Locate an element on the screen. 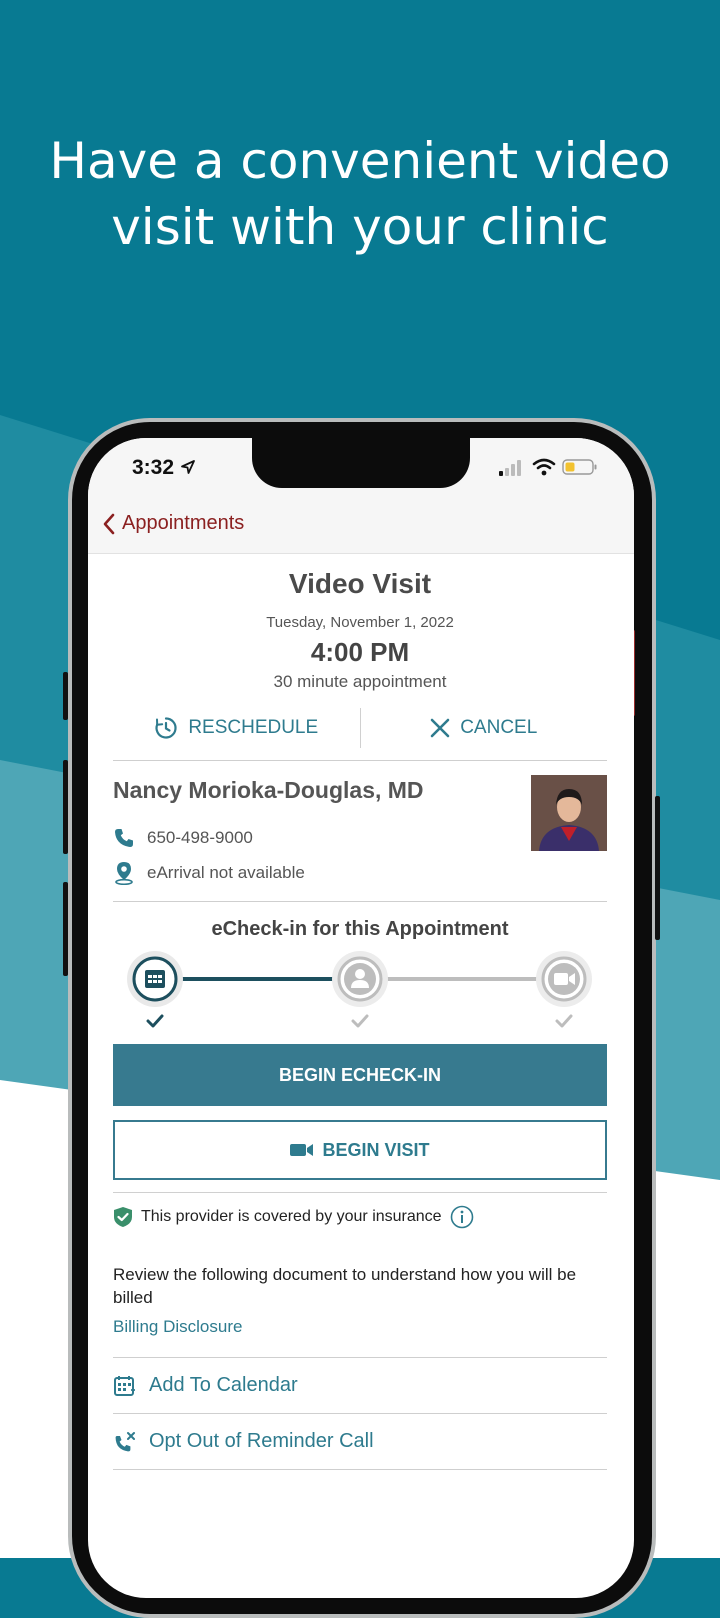 Image resolution: width=720 pixels, height=1618 pixels. appointment-date: Tuesday, November 1, 2022 is located at coordinates (360, 622).